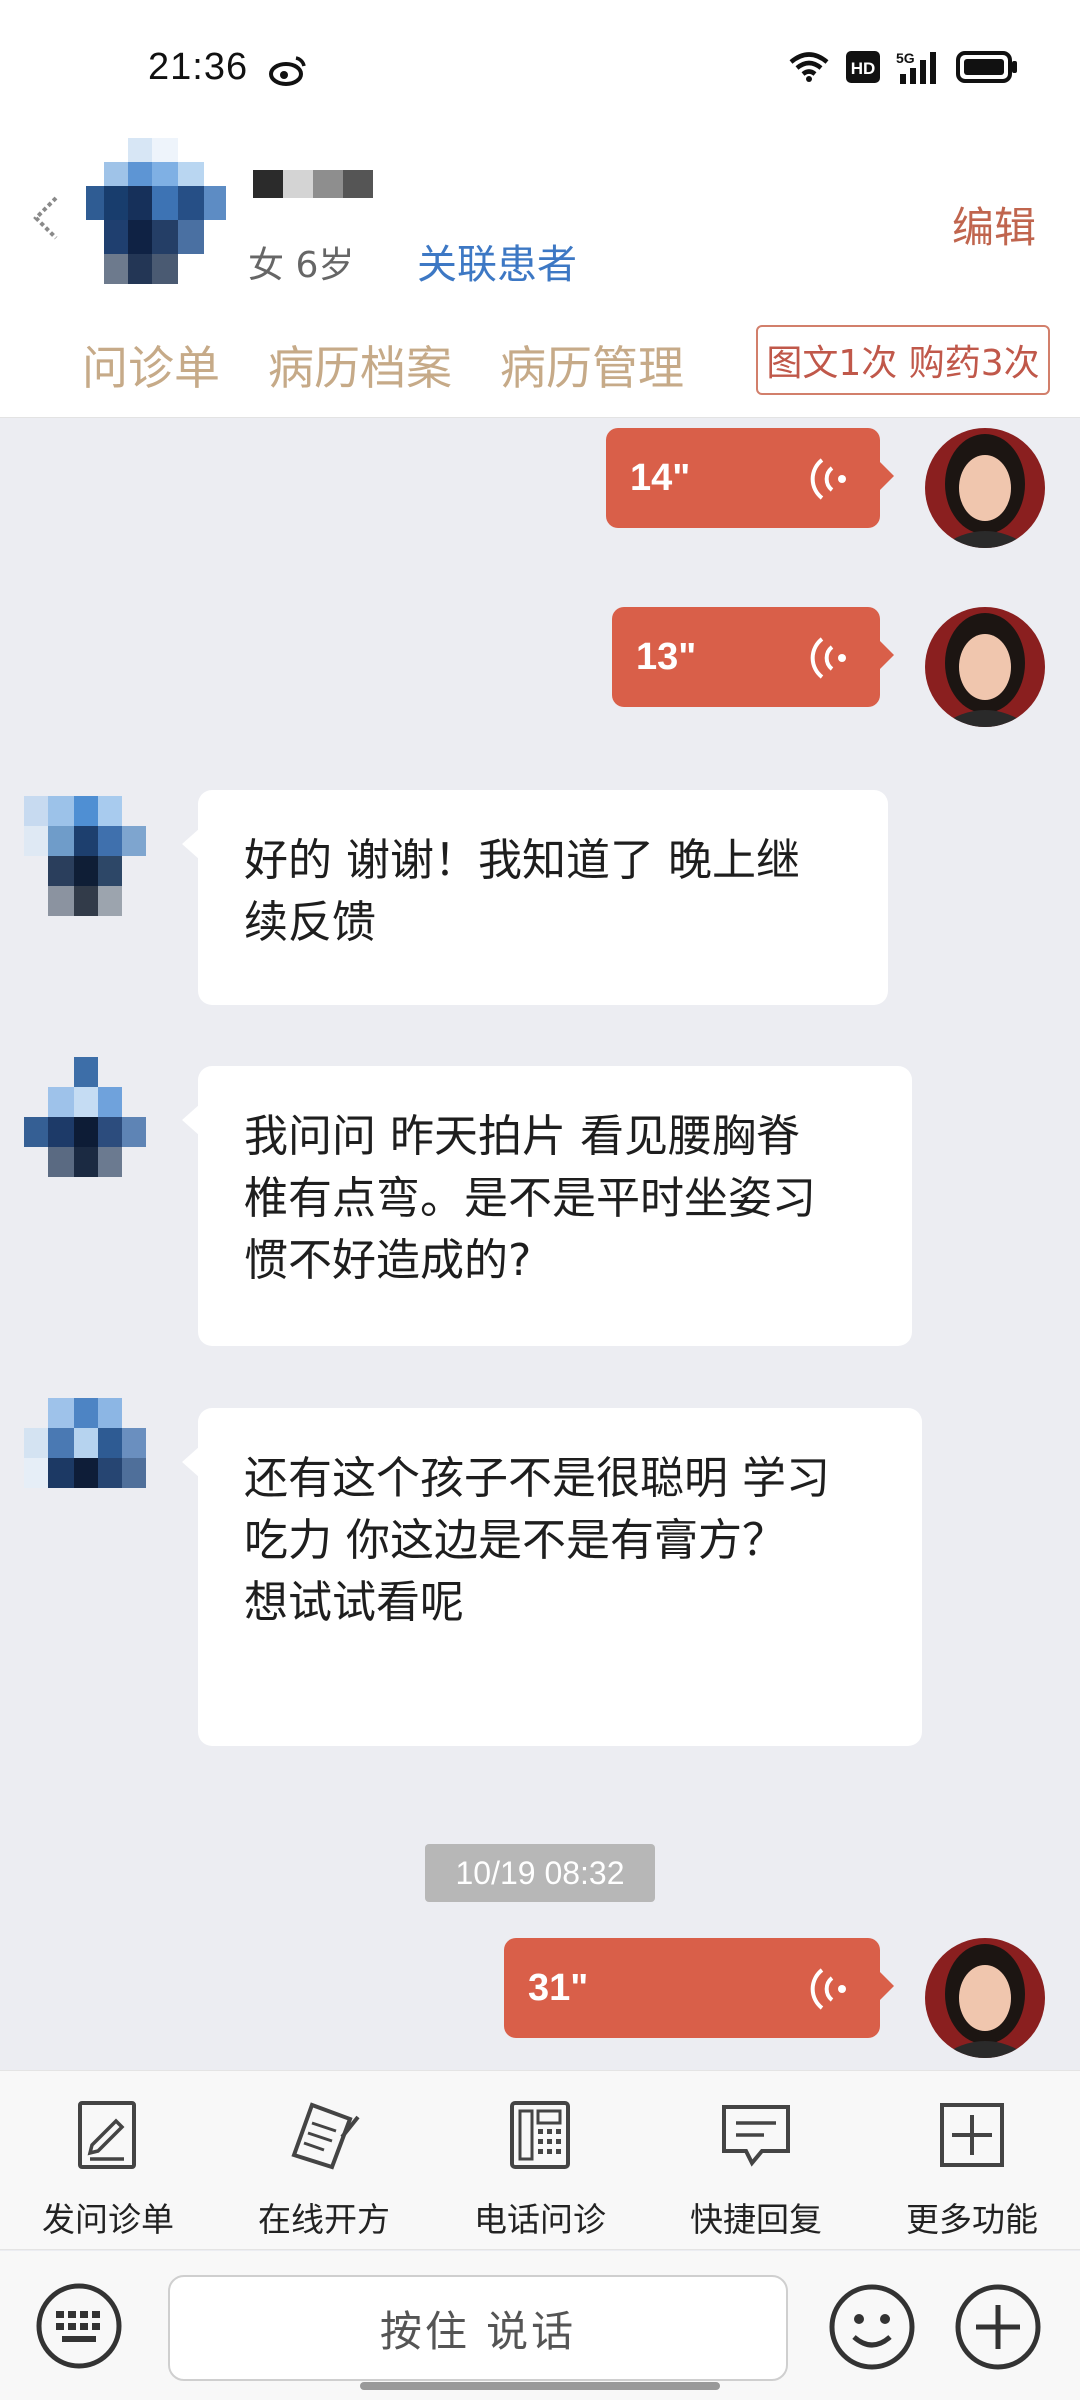  I want to click on action-label: 在线开方, so click(324, 2219).